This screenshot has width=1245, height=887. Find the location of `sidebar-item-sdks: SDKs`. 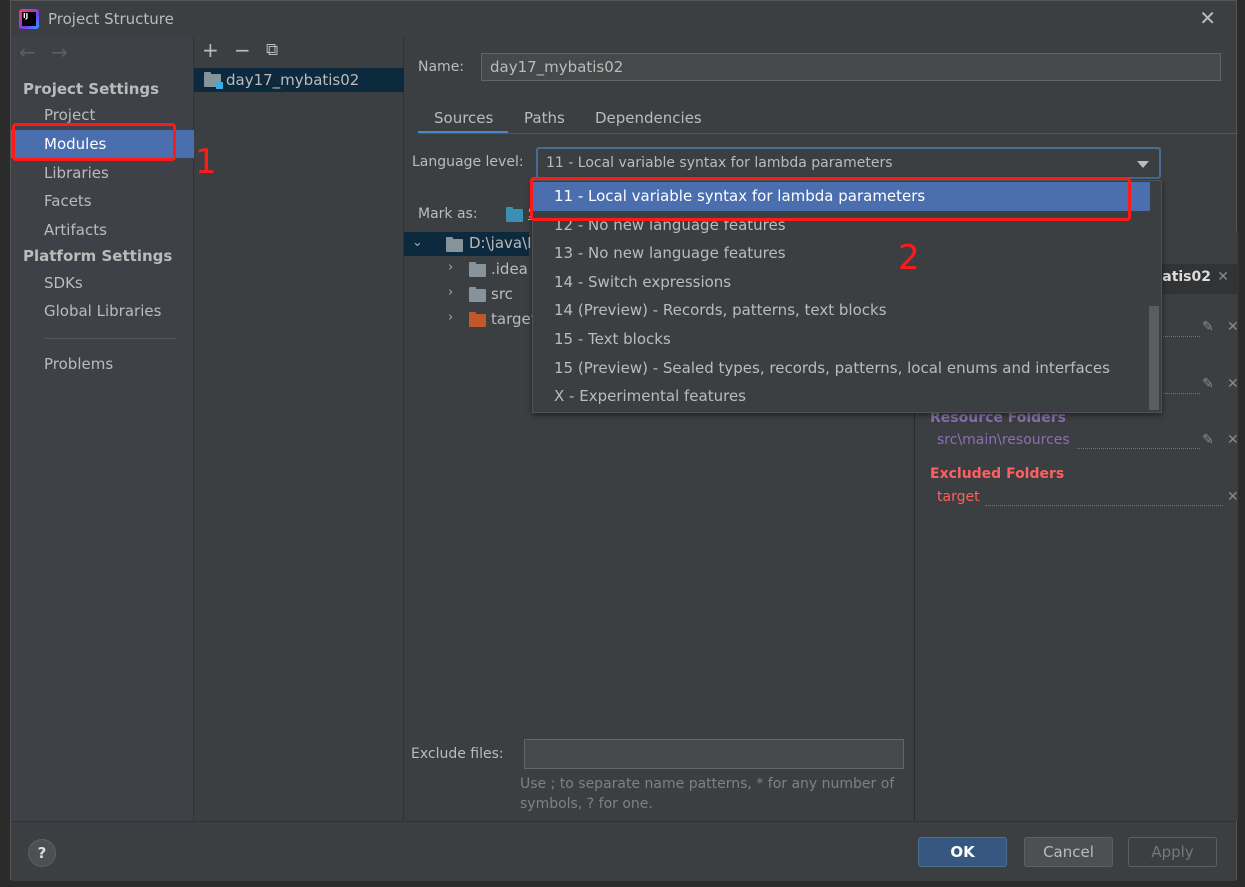

sidebar-item-sdks: SDKs is located at coordinates (102, 283).